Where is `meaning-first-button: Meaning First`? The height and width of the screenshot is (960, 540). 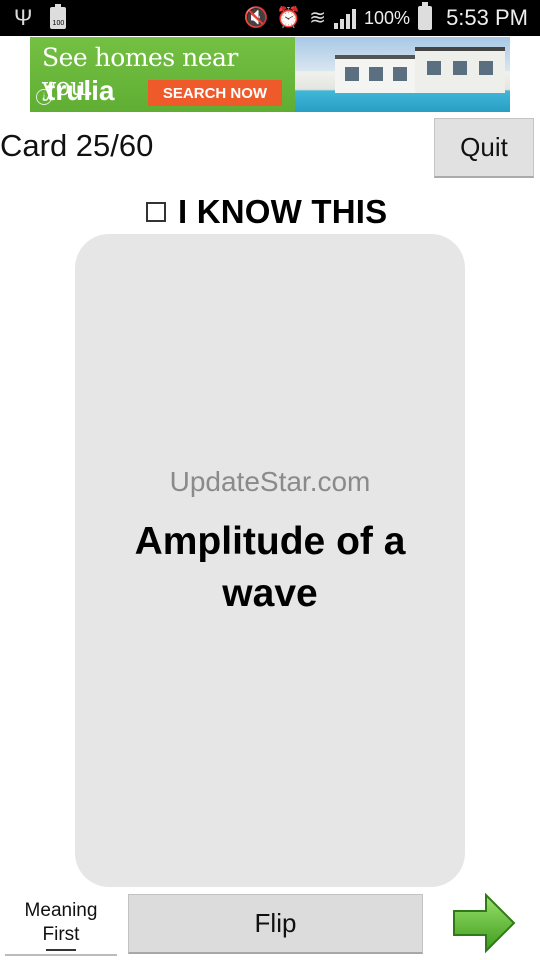 meaning-first-button: Meaning First is located at coordinates (61, 926).